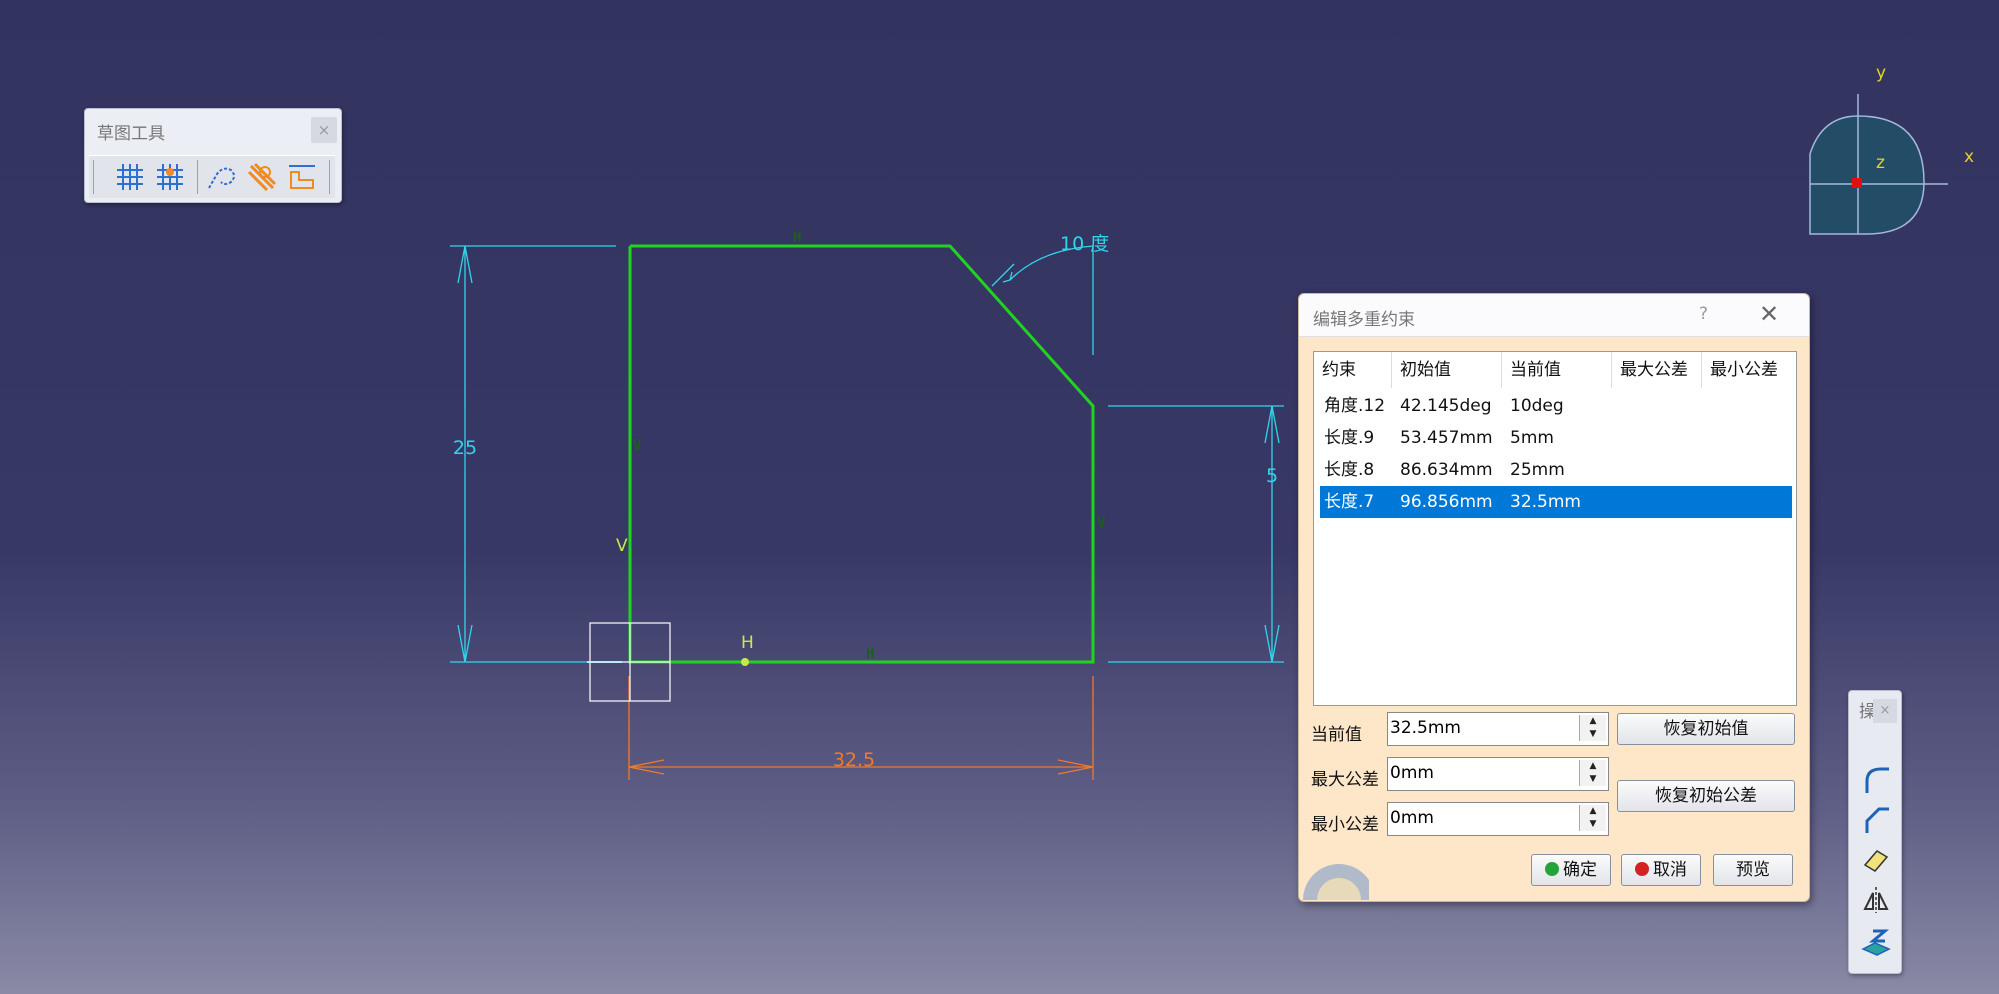  I want to click on axis-y-label: y, so click(1881, 73).